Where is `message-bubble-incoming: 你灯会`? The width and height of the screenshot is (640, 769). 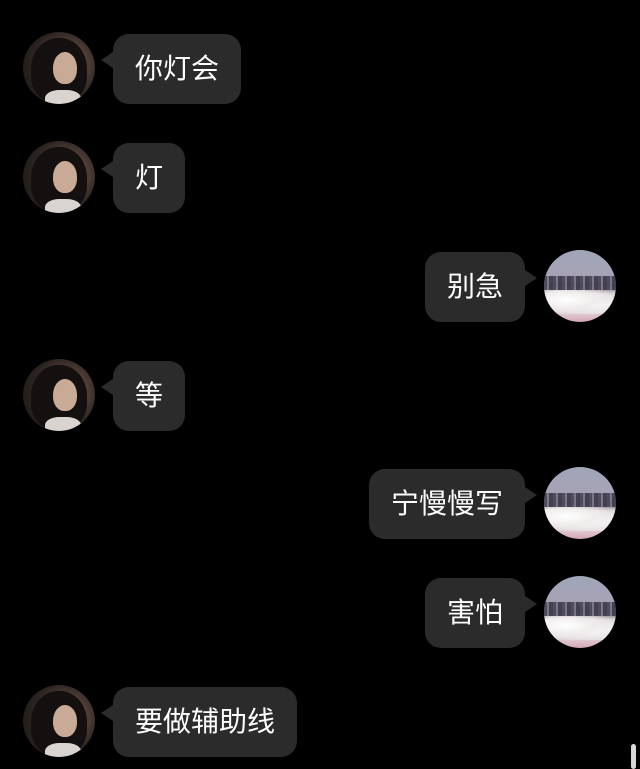
message-bubble-incoming: 你灯会 is located at coordinates (171, 69).